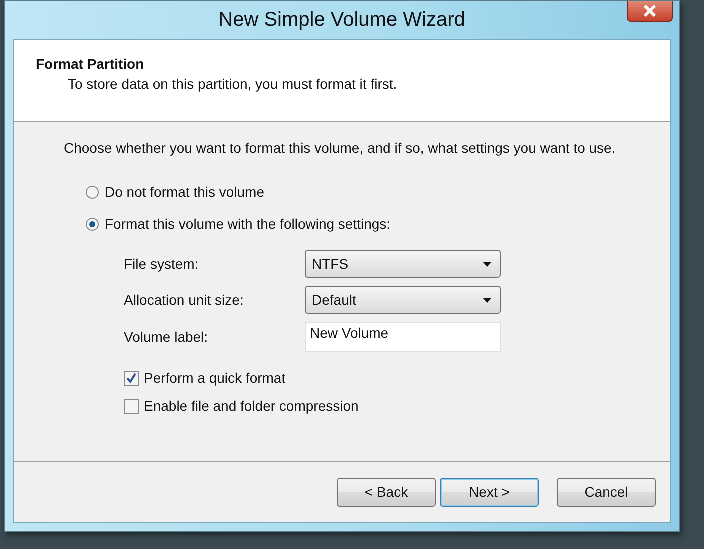  What do you see at coordinates (340, 148) in the screenshot?
I see `instruction-text: Choose whether you want to format this volume, and if so, what settings you want to use.` at bounding box center [340, 148].